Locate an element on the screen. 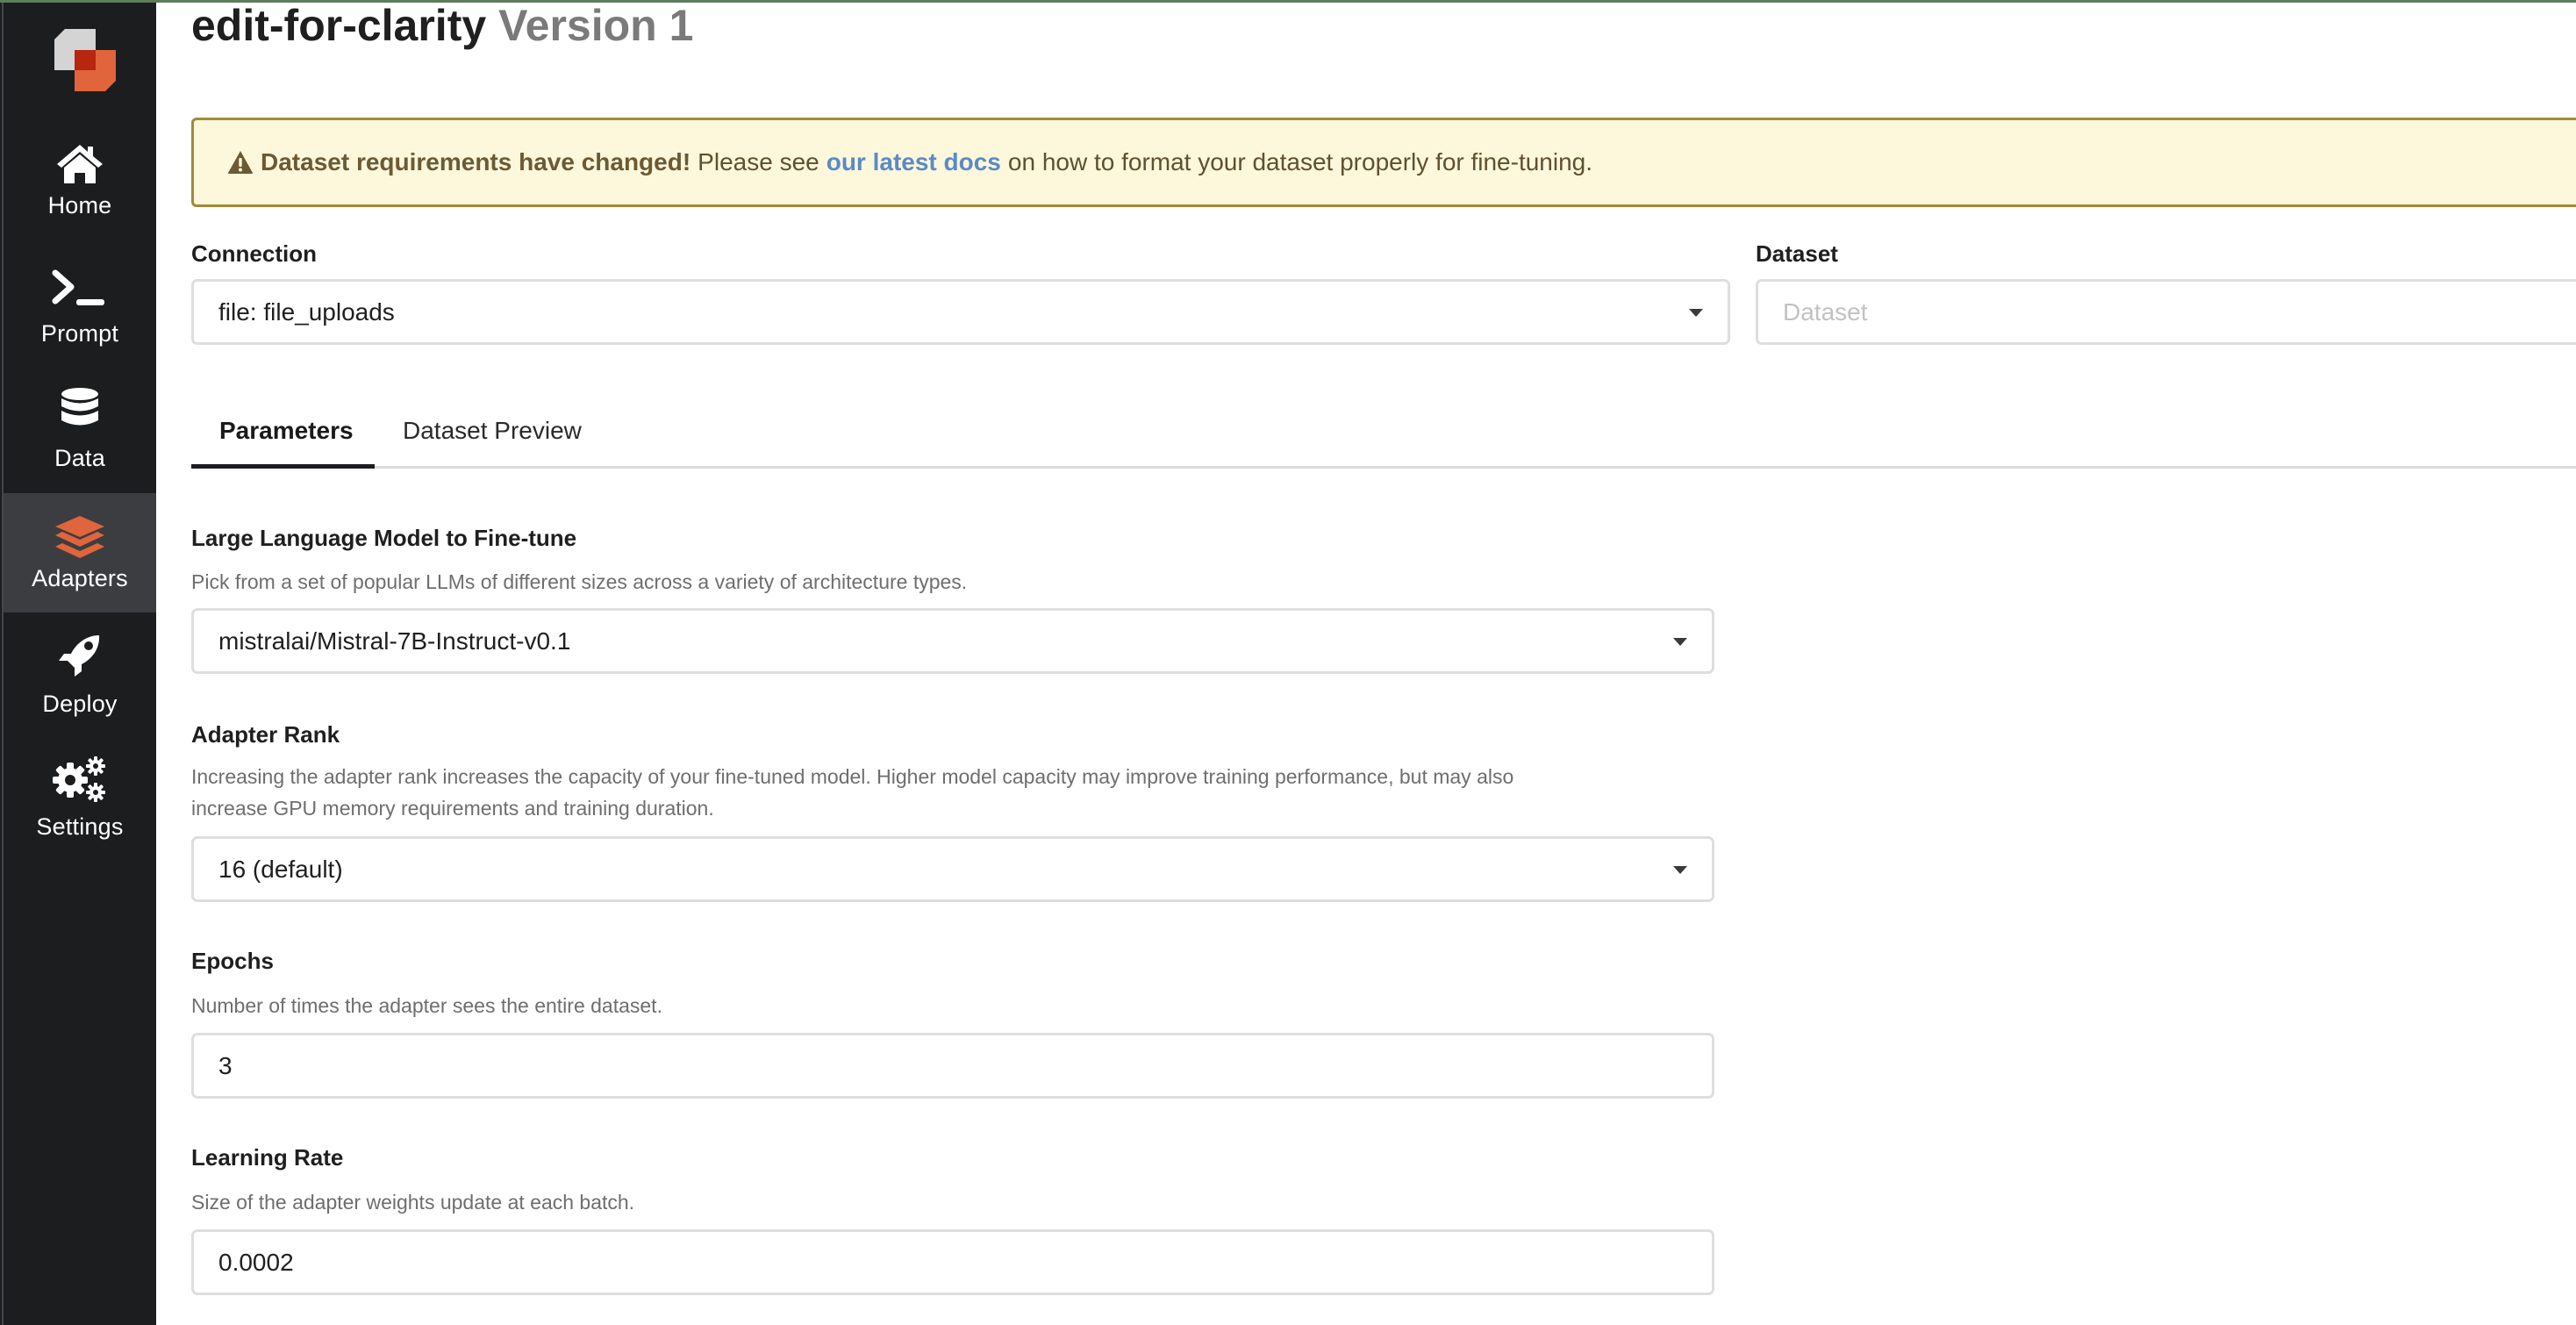  sidebar-item-settings: Settings is located at coordinates (80, 798).